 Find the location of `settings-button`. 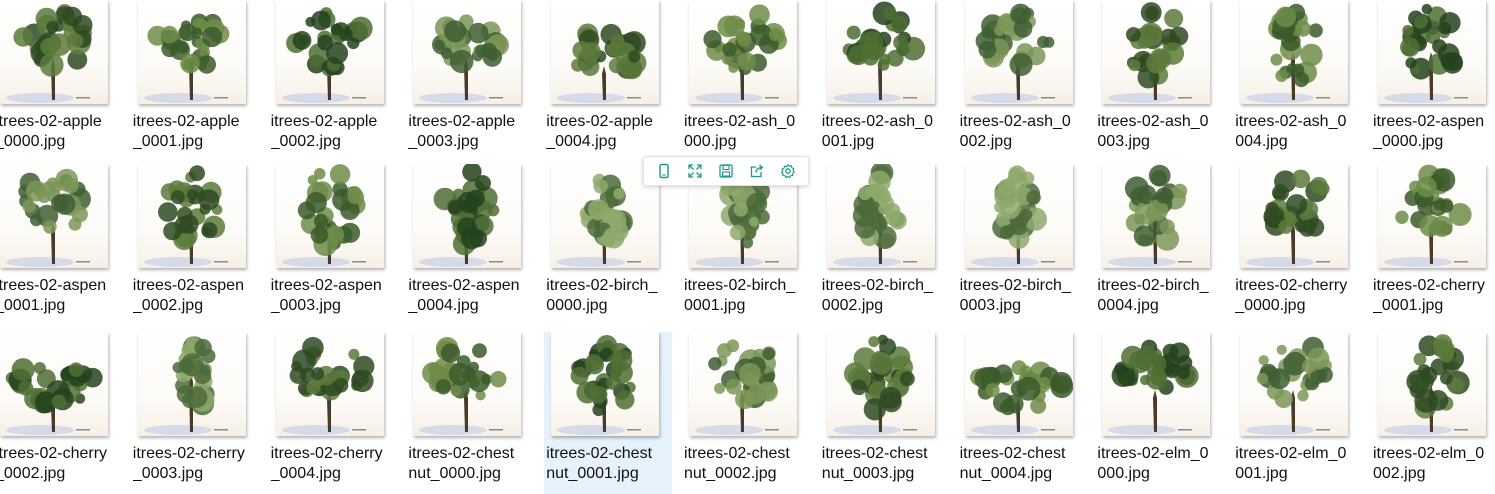

settings-button is located at coordinates (788, 171).